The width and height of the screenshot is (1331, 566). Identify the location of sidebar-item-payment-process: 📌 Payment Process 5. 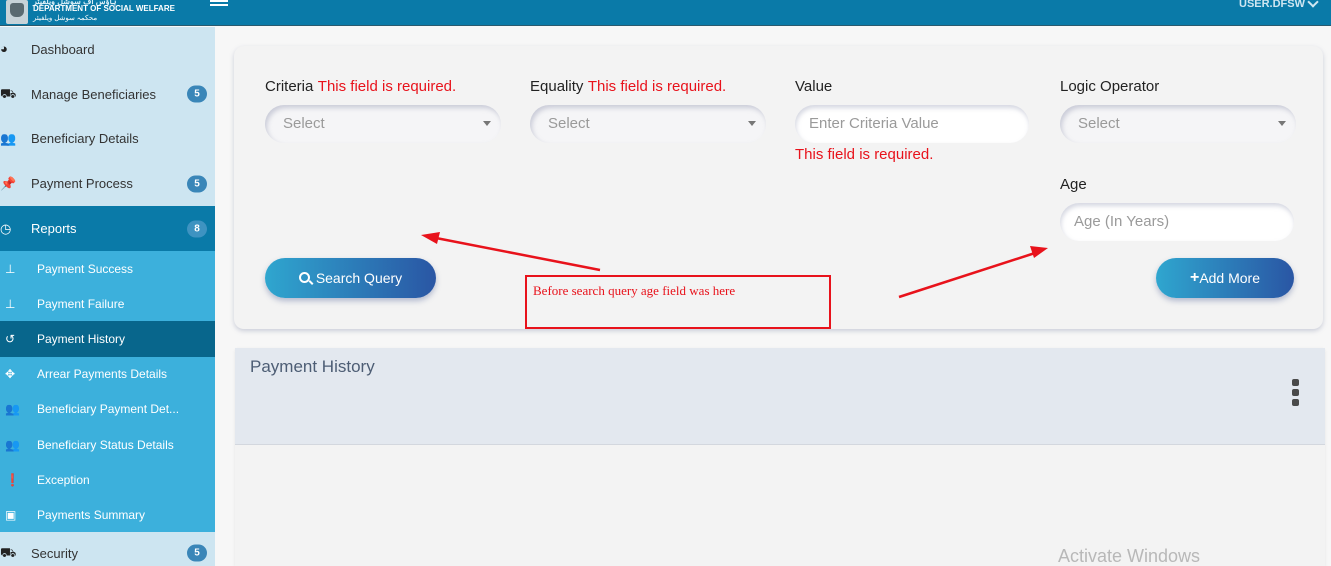
(107, 183).